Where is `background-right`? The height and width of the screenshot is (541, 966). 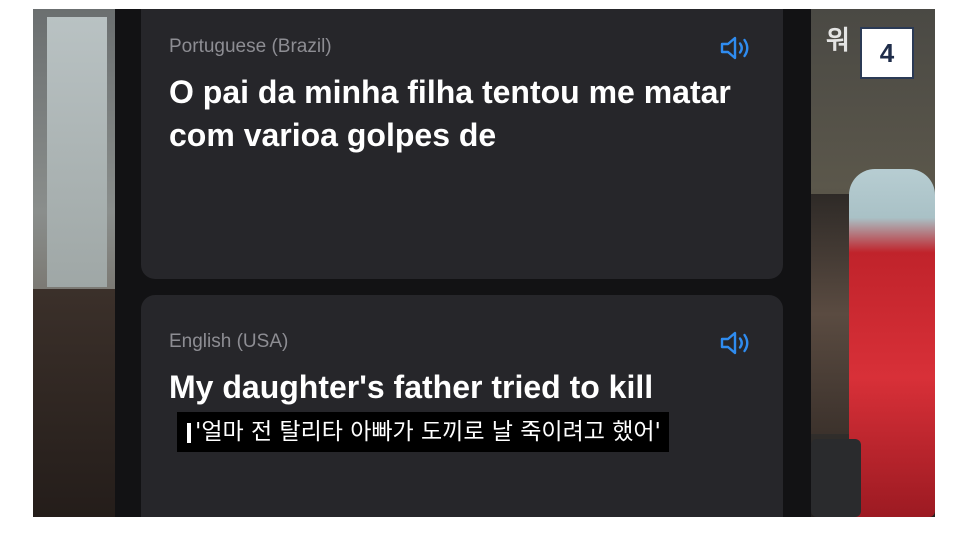
background-right is located at coordinates (873, 263).